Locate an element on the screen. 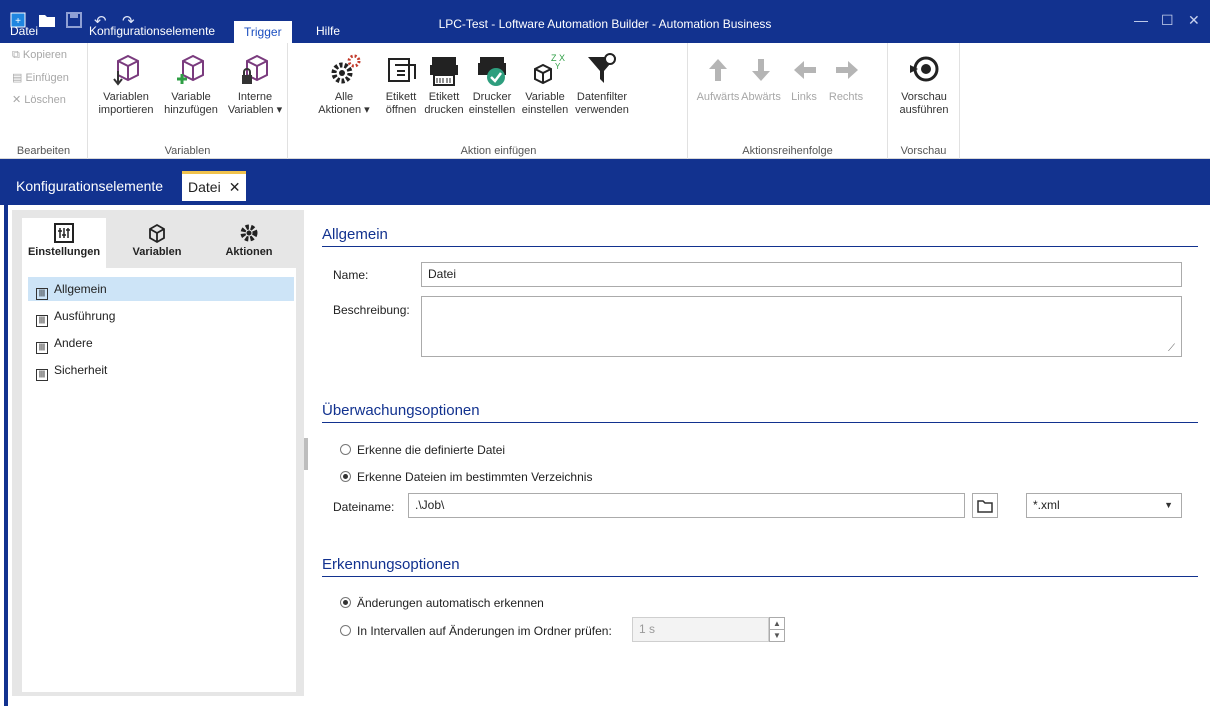 This screenshot has width=1210, height=706. file-filter-select: *.xml ▼ is located at coordinates (1104, 505).